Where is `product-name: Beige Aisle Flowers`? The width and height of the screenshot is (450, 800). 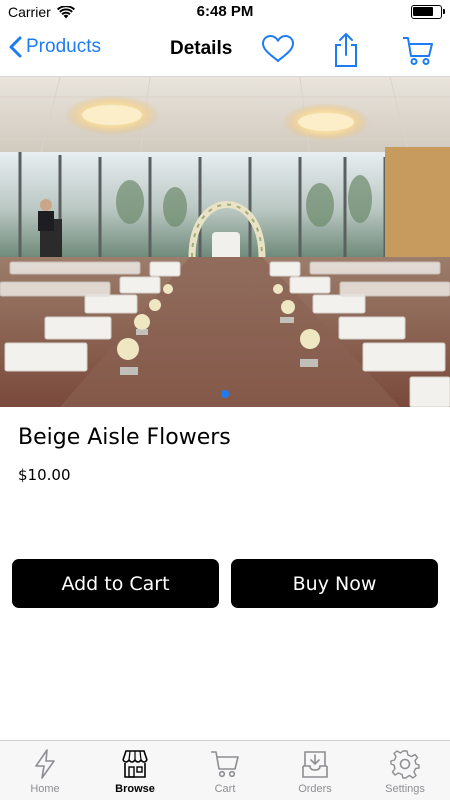
product-name: Beige Aisle Flowers is located at coordinates (124, 437).